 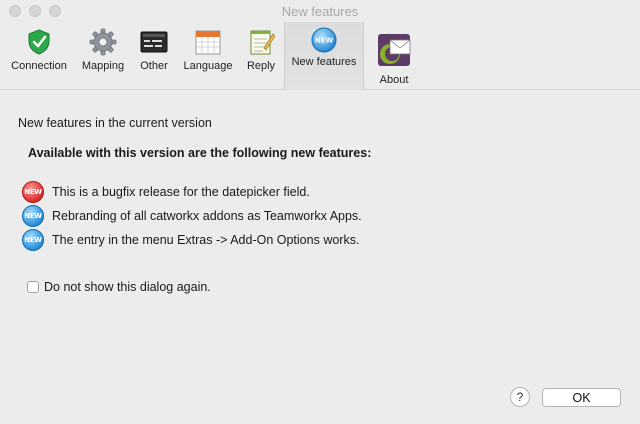 I want to click on tab-language: Language, so click(x=208, y=56).